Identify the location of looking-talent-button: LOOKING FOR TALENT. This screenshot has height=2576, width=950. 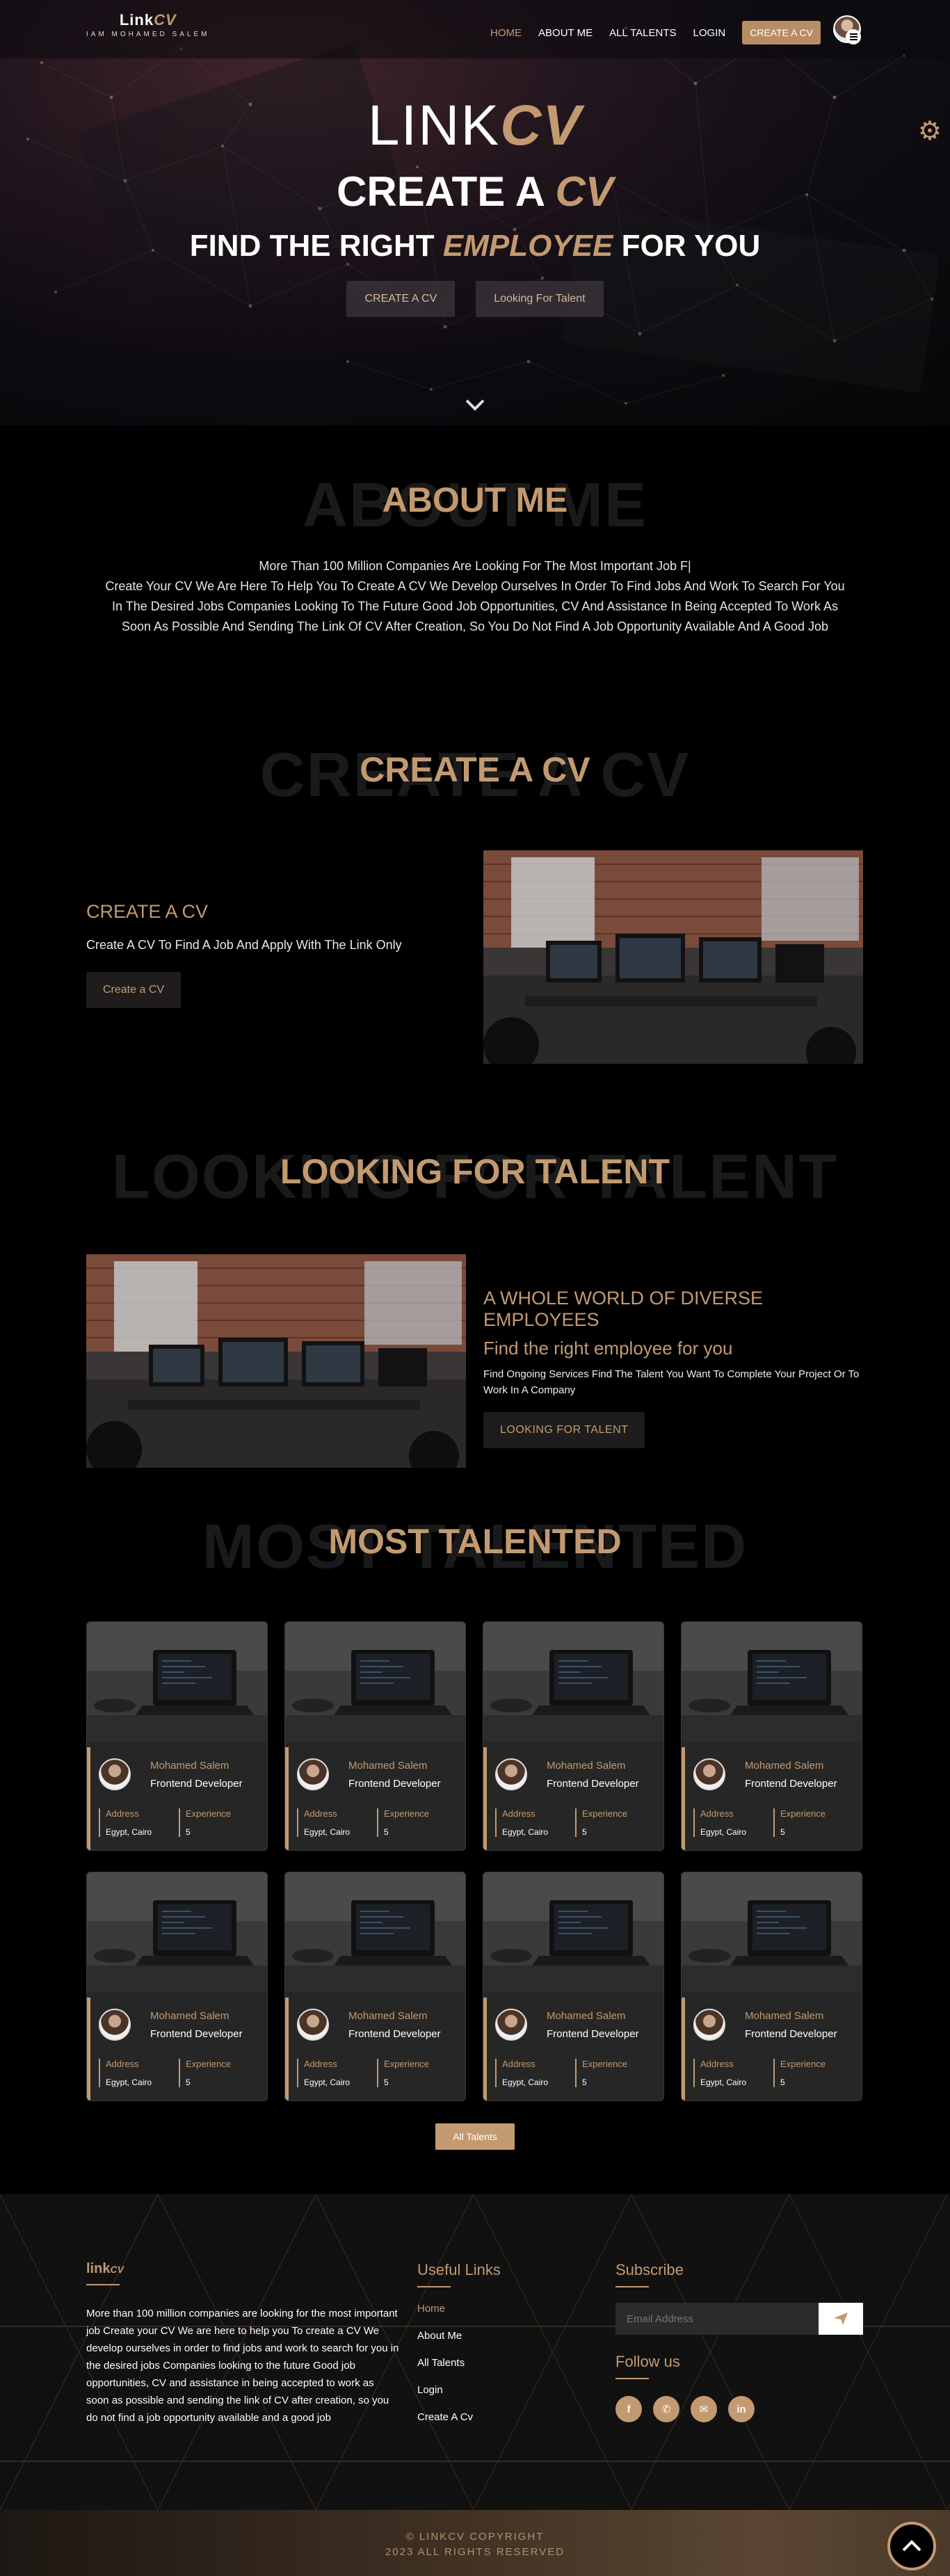
(564, 1430).